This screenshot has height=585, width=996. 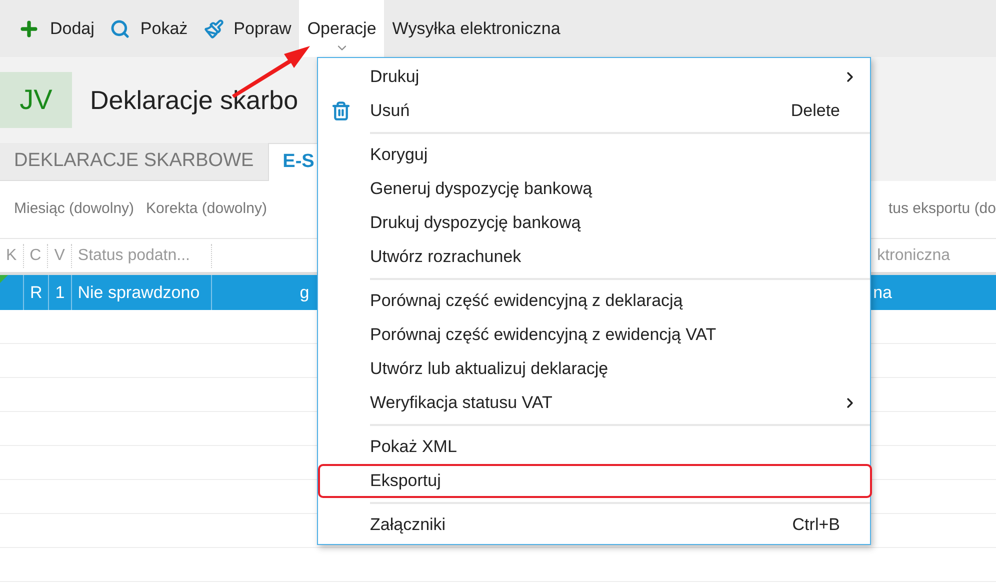 What do you see at coordinates (594, 111) in the screenshot?
I see `menu-item: Usuń Delete` at bounding box center [594, 111].